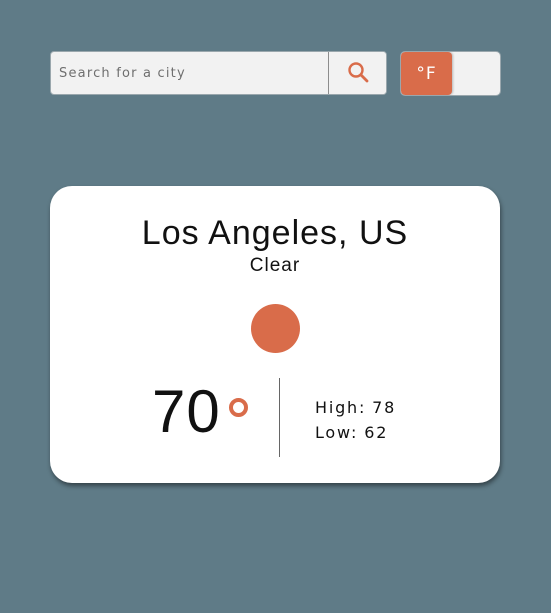 This screenshot has width=551, height=613. I want to click on sun-icon, so click(275, 328).